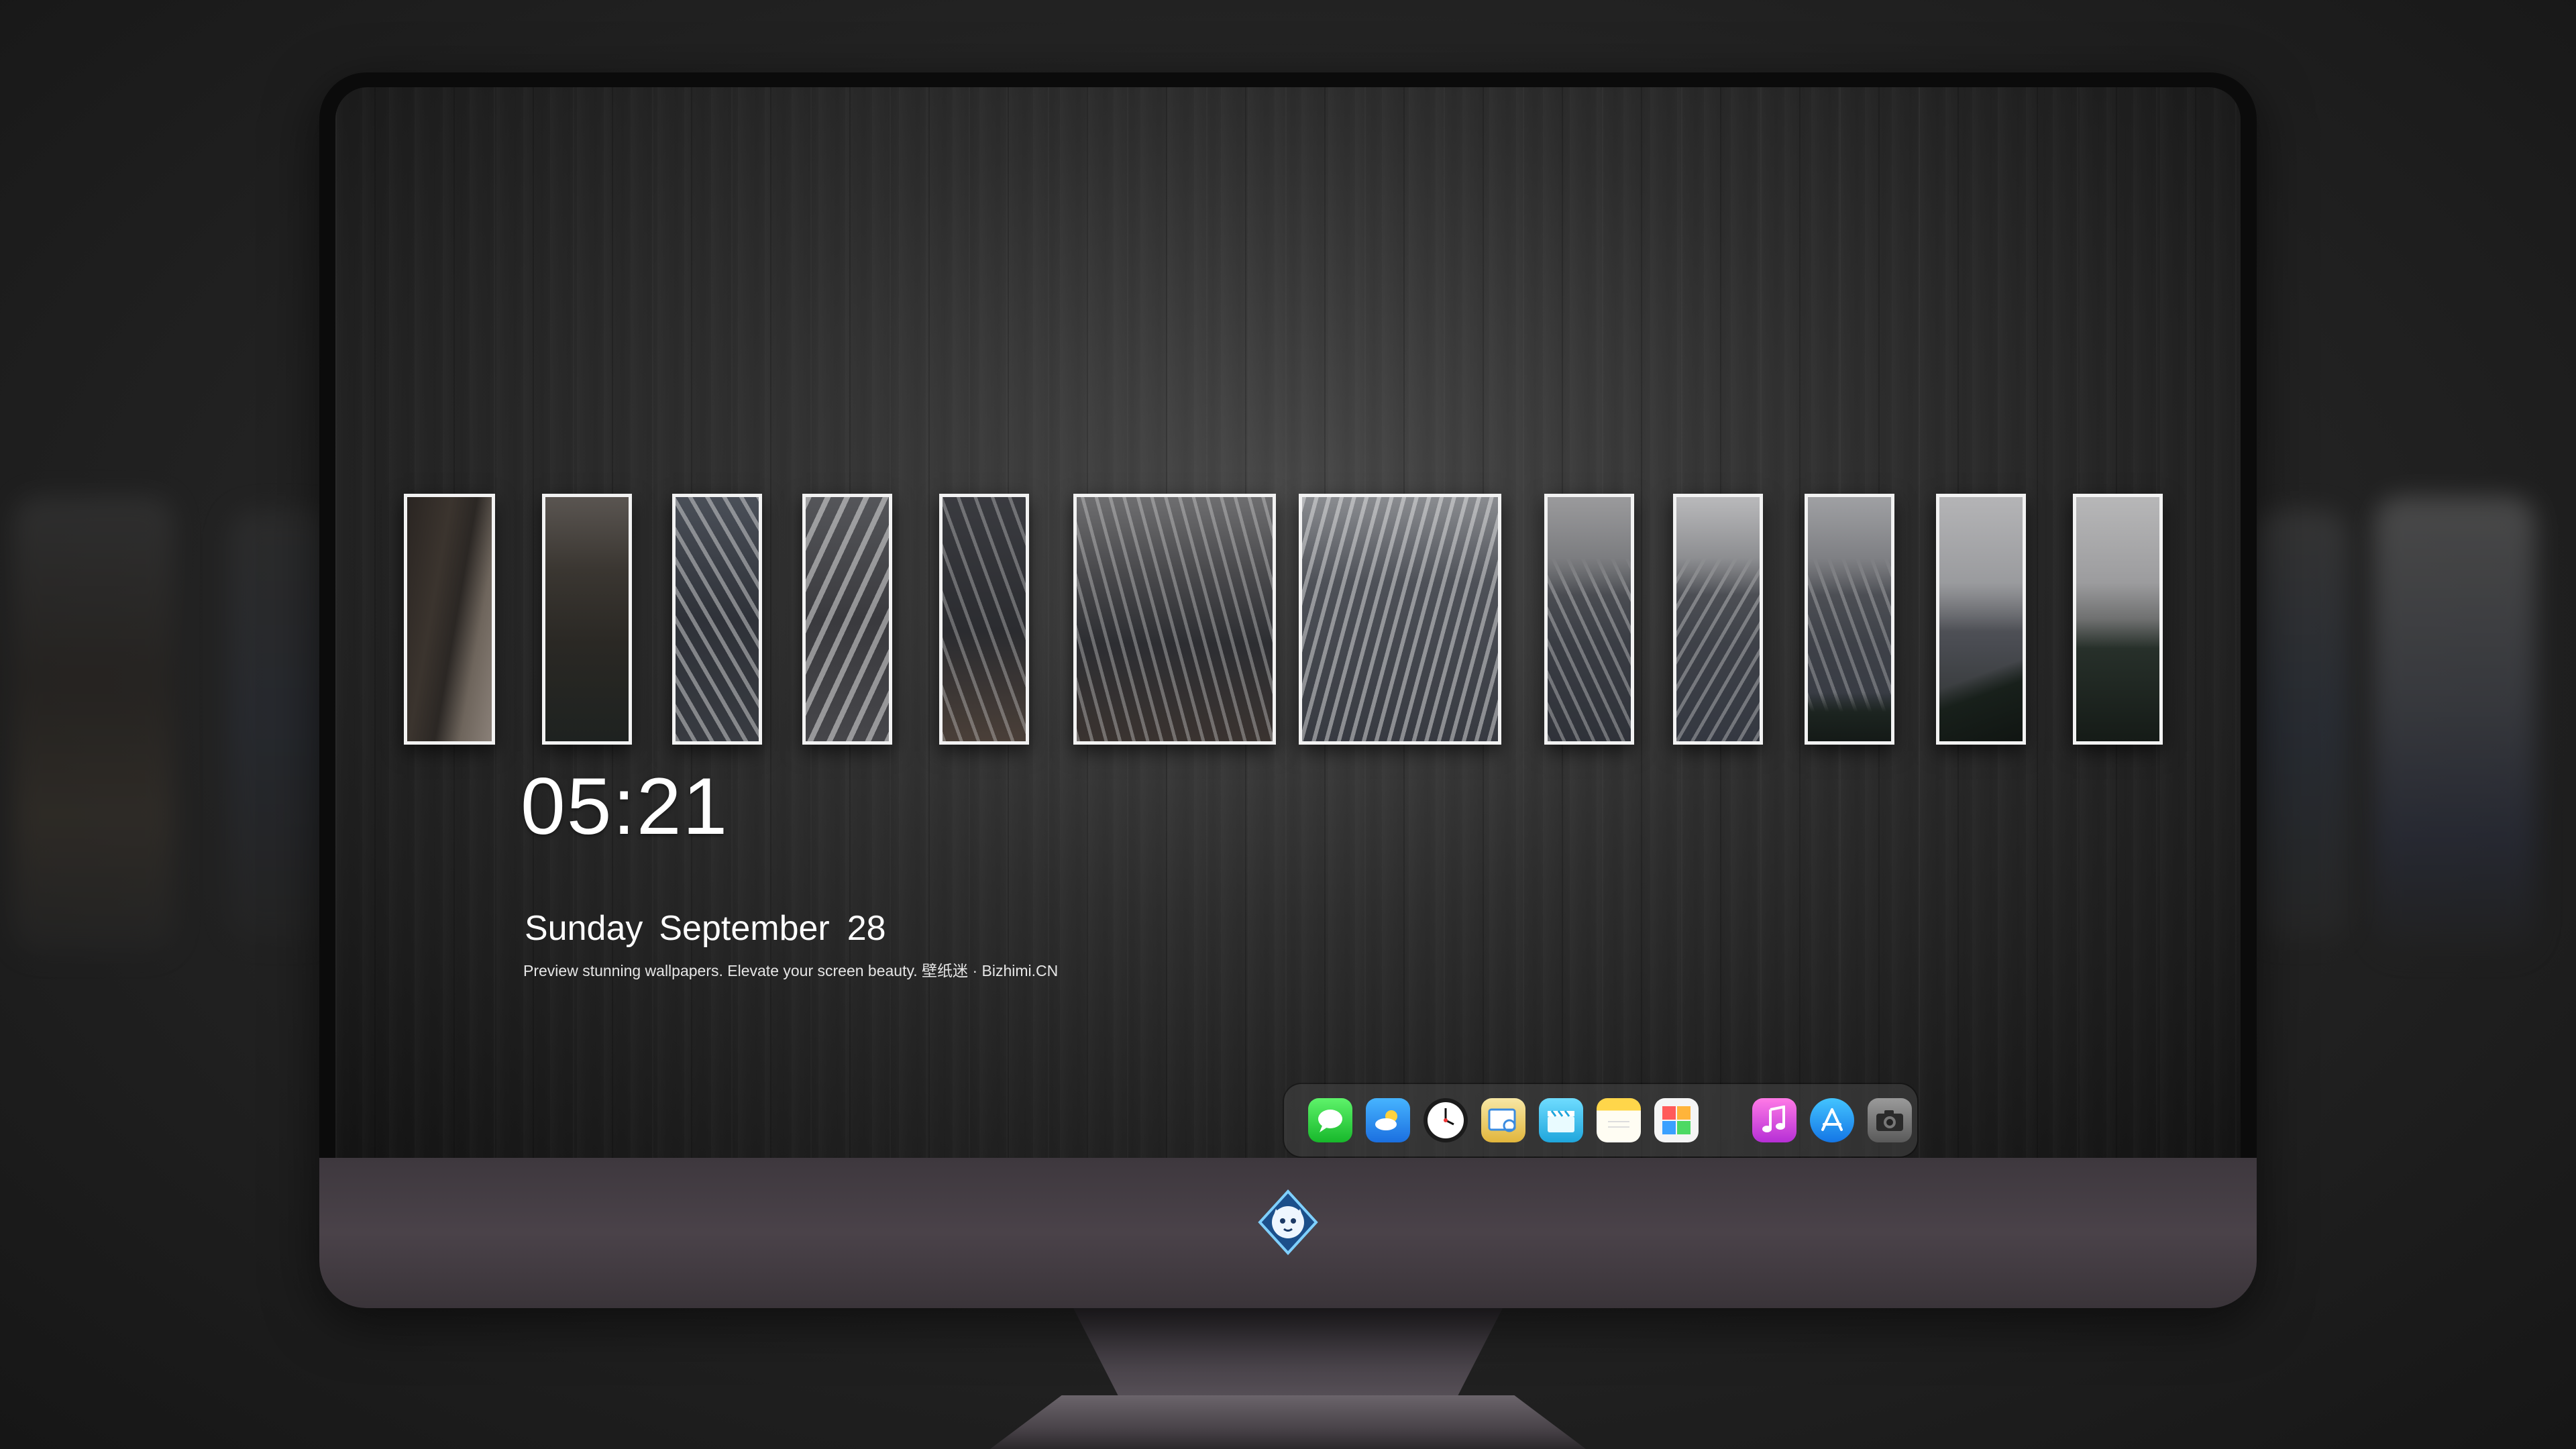 This screenshot has width=2576, height=1449. I want to click on lock-screen-date: Sunday September 28, so click(705, 928).